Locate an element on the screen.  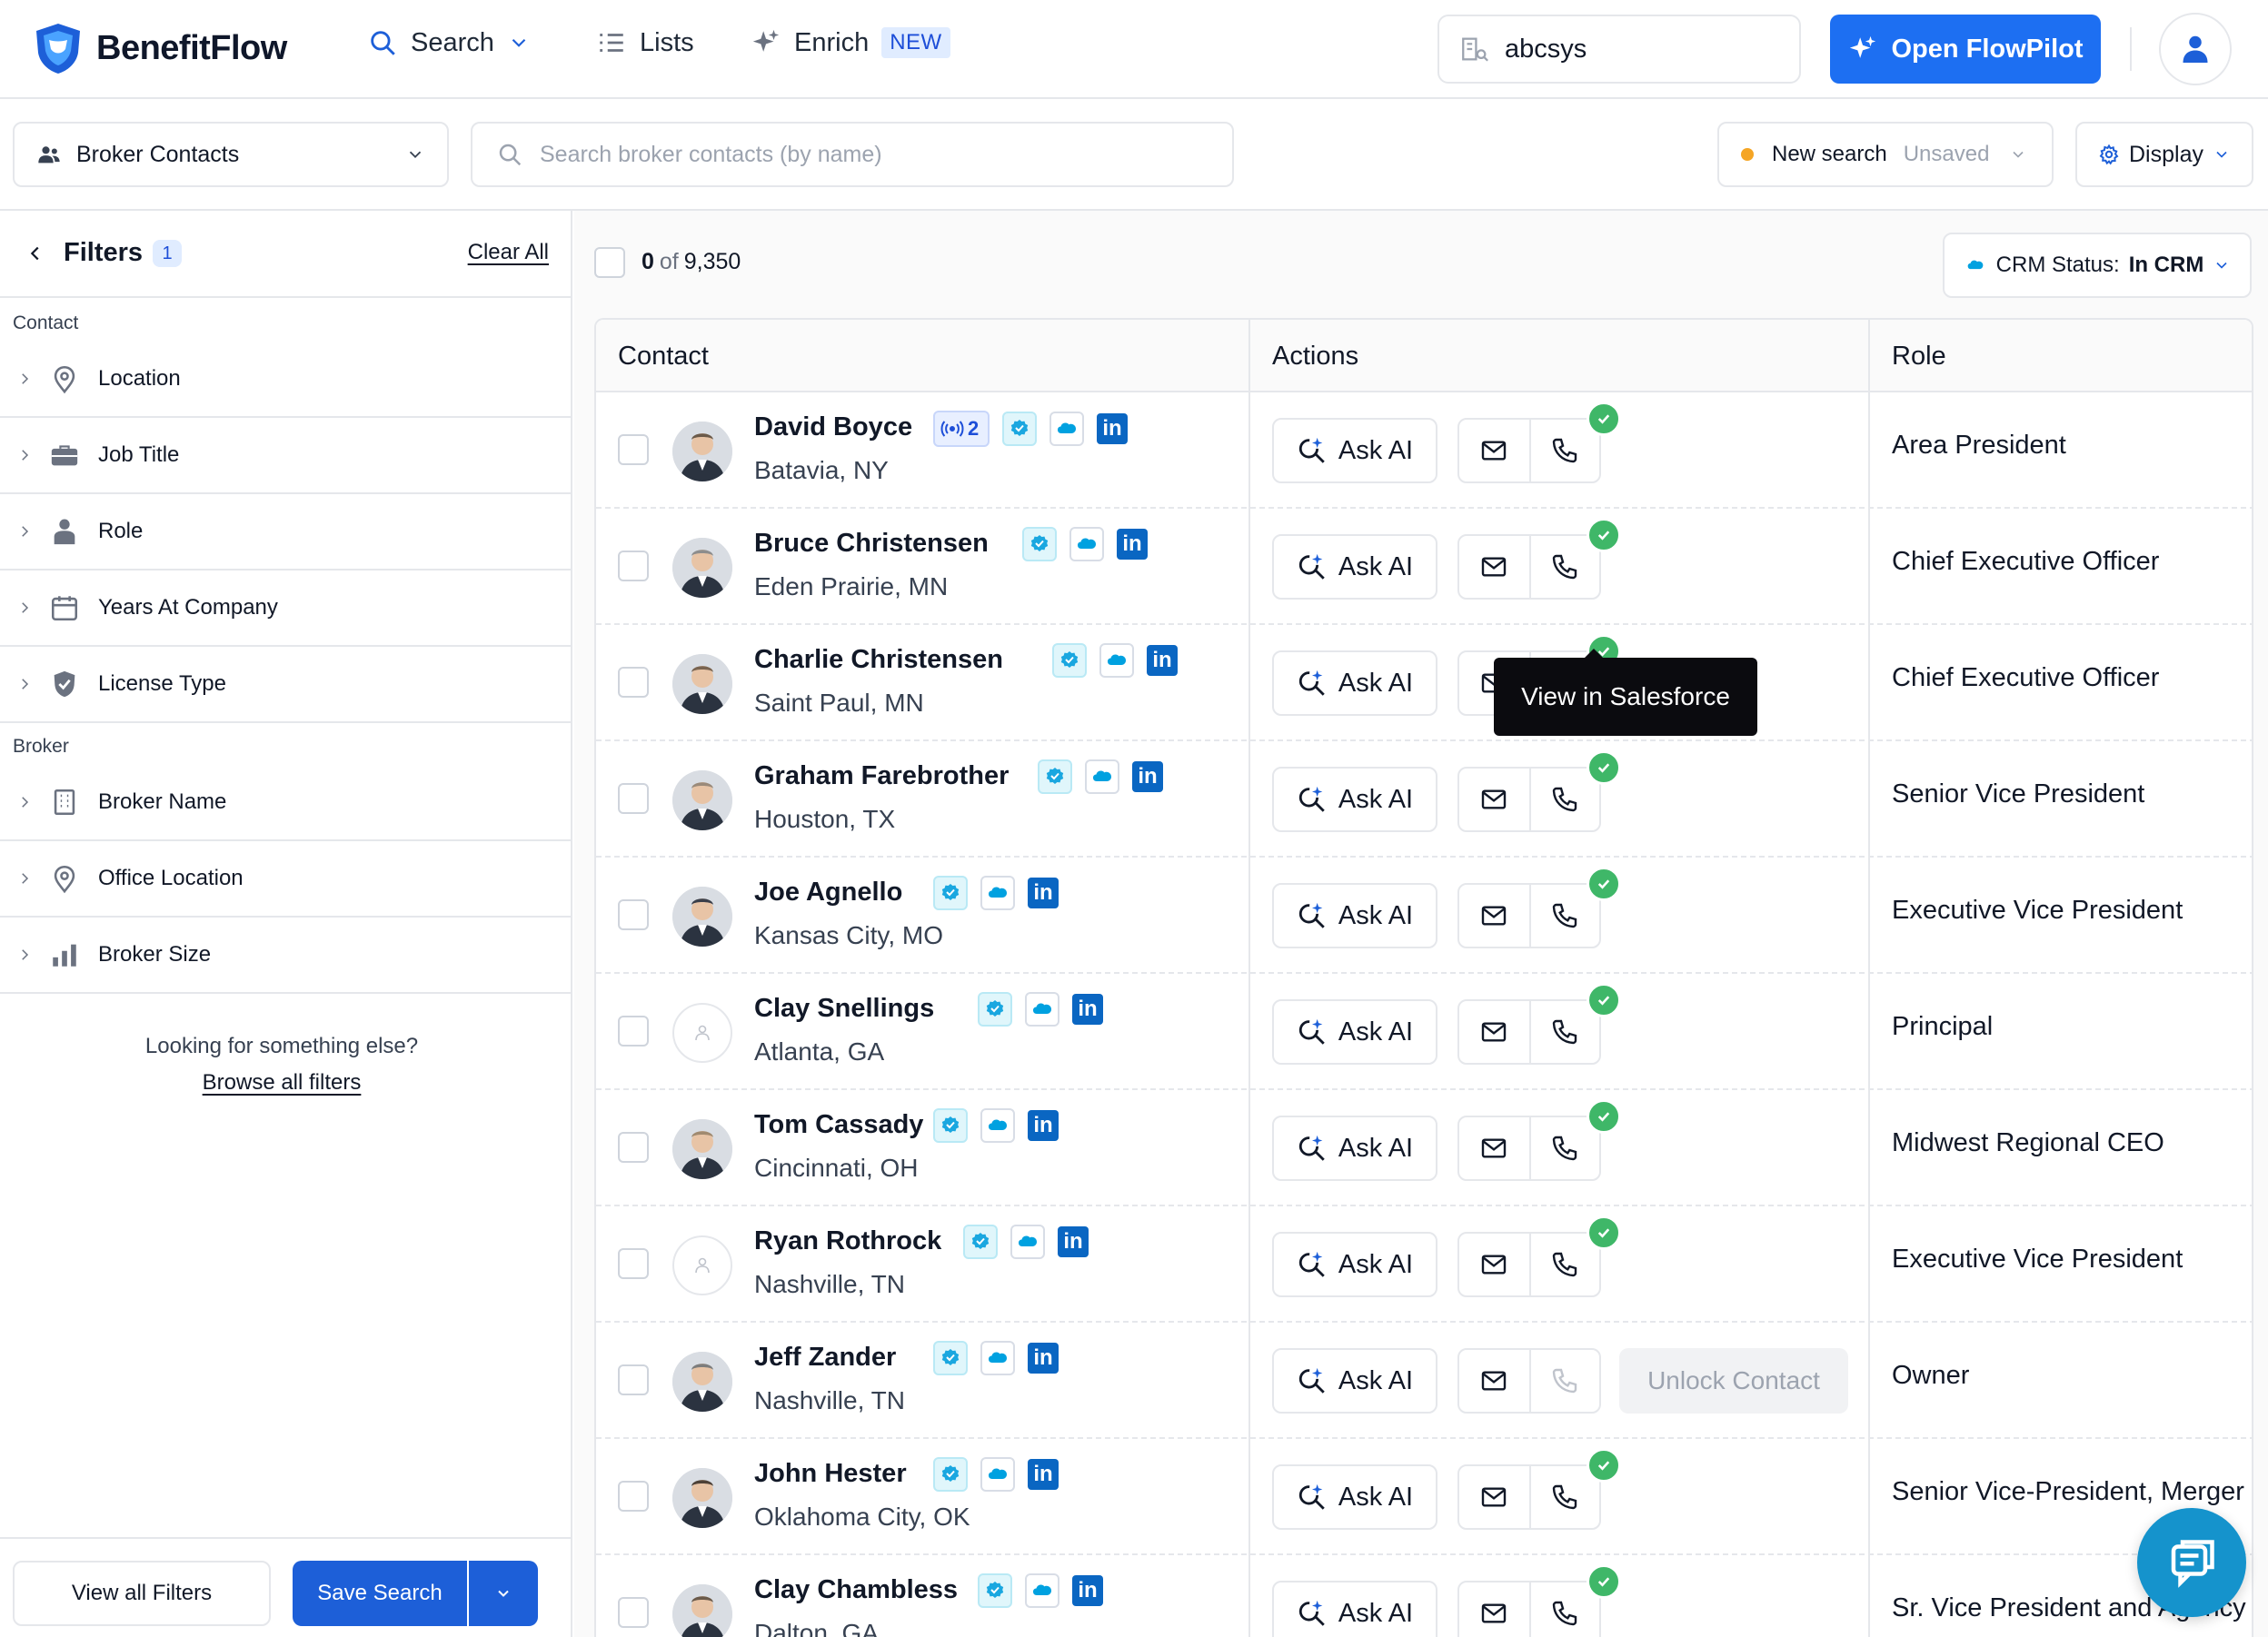
contact-name: Joe Agnello is located at coordinates (828, 893).